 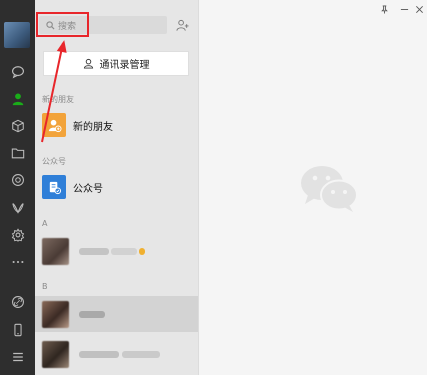 I want to click on menu-nav, so click(x=17, y=357).